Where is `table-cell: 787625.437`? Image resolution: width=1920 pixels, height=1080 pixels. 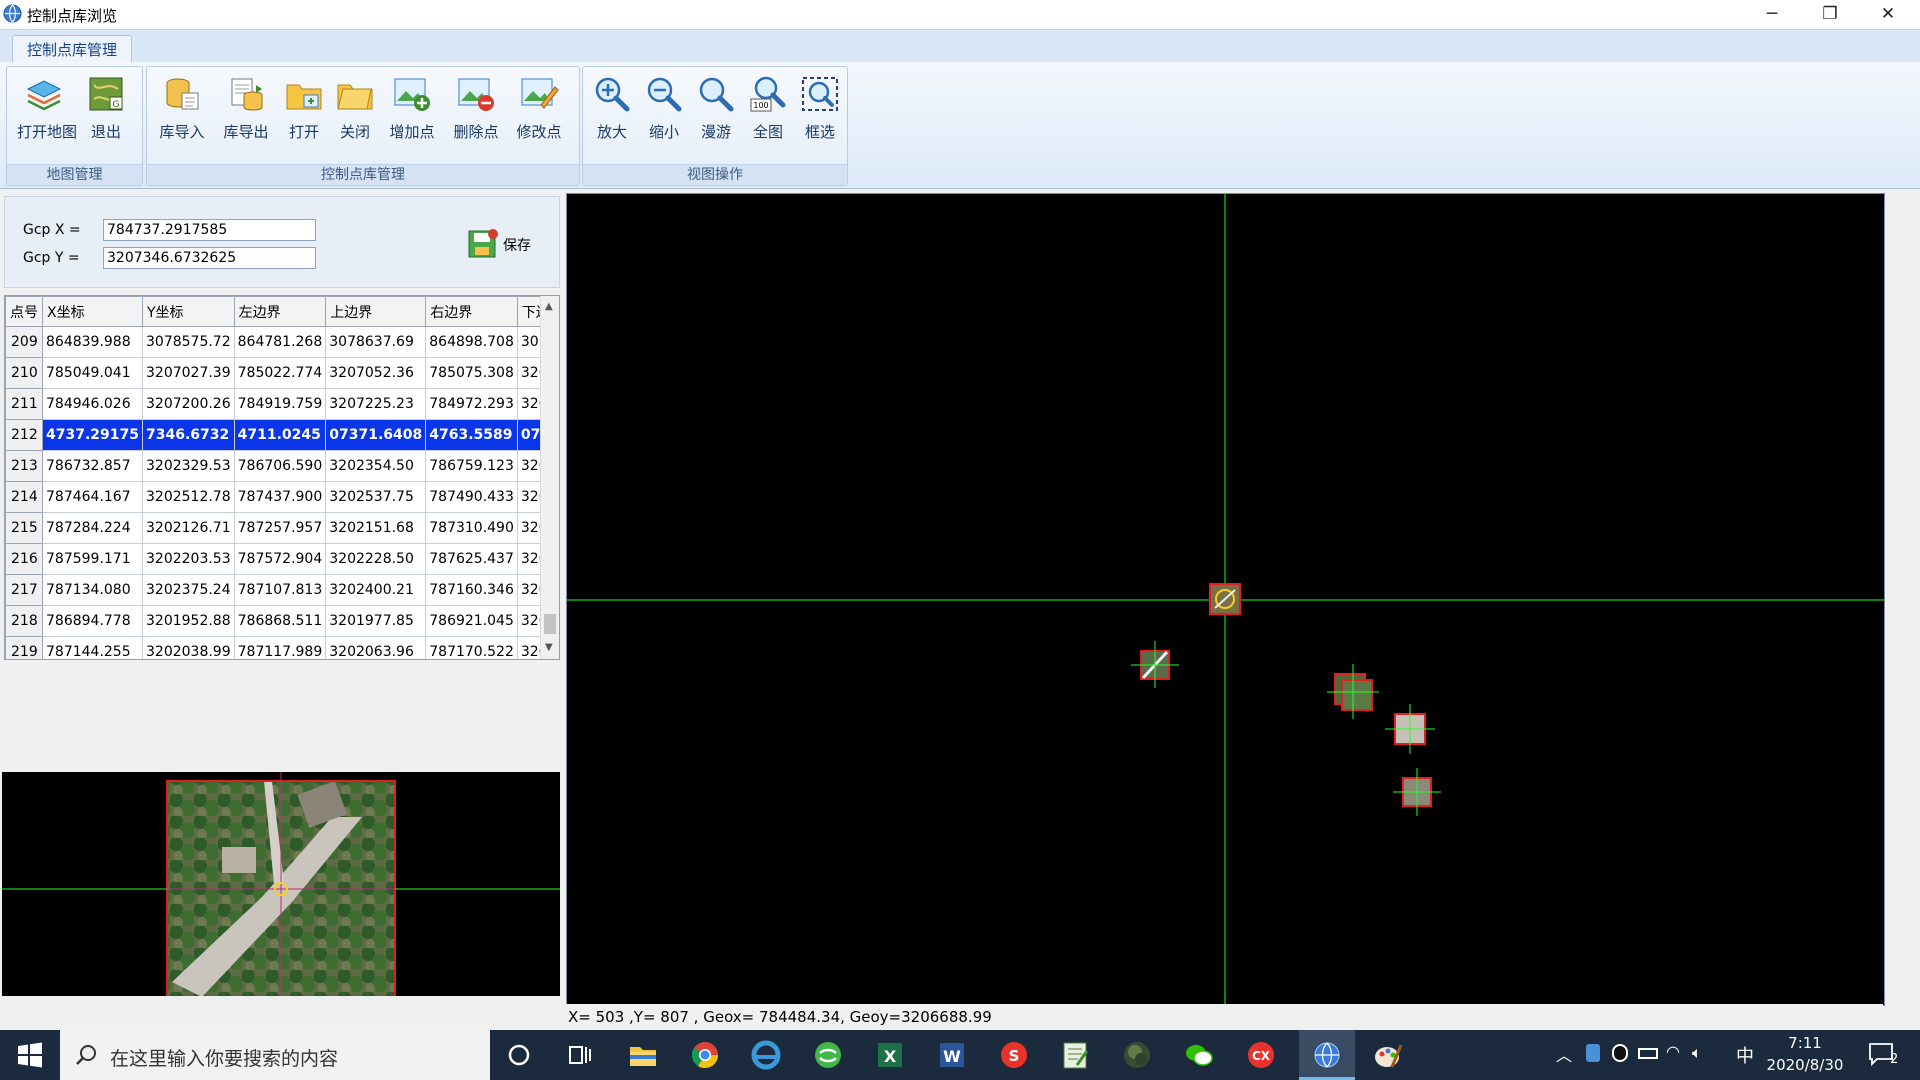
table-cell: 787625.437 is located at coordinates (471, 559).